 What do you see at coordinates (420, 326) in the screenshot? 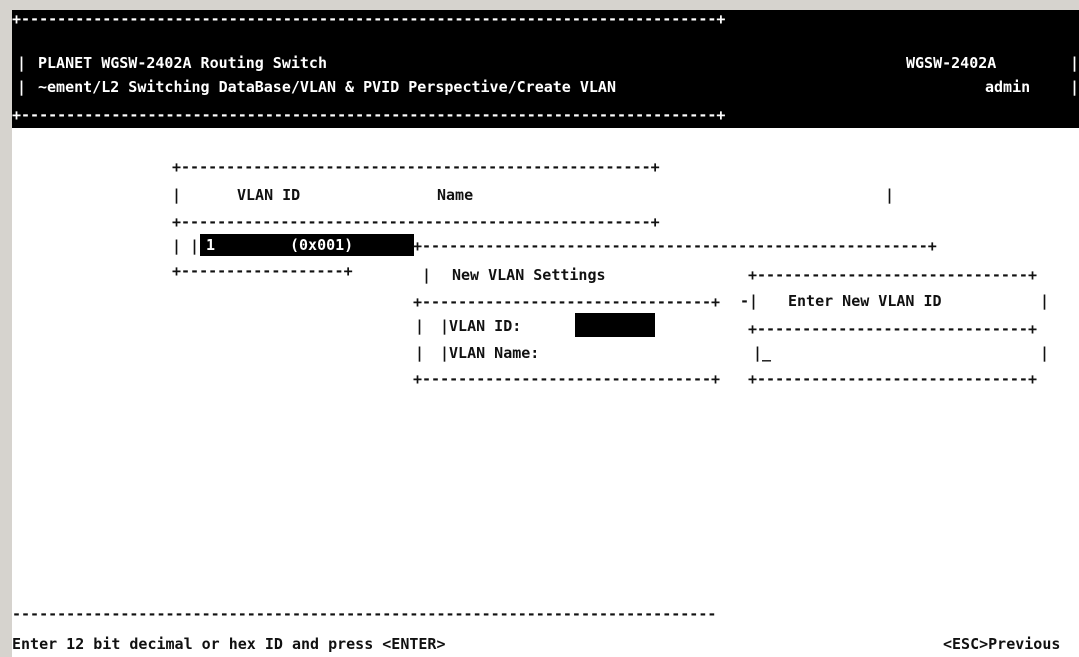
I see `settings-row-pipe: |` at bounding box center [420, 326].